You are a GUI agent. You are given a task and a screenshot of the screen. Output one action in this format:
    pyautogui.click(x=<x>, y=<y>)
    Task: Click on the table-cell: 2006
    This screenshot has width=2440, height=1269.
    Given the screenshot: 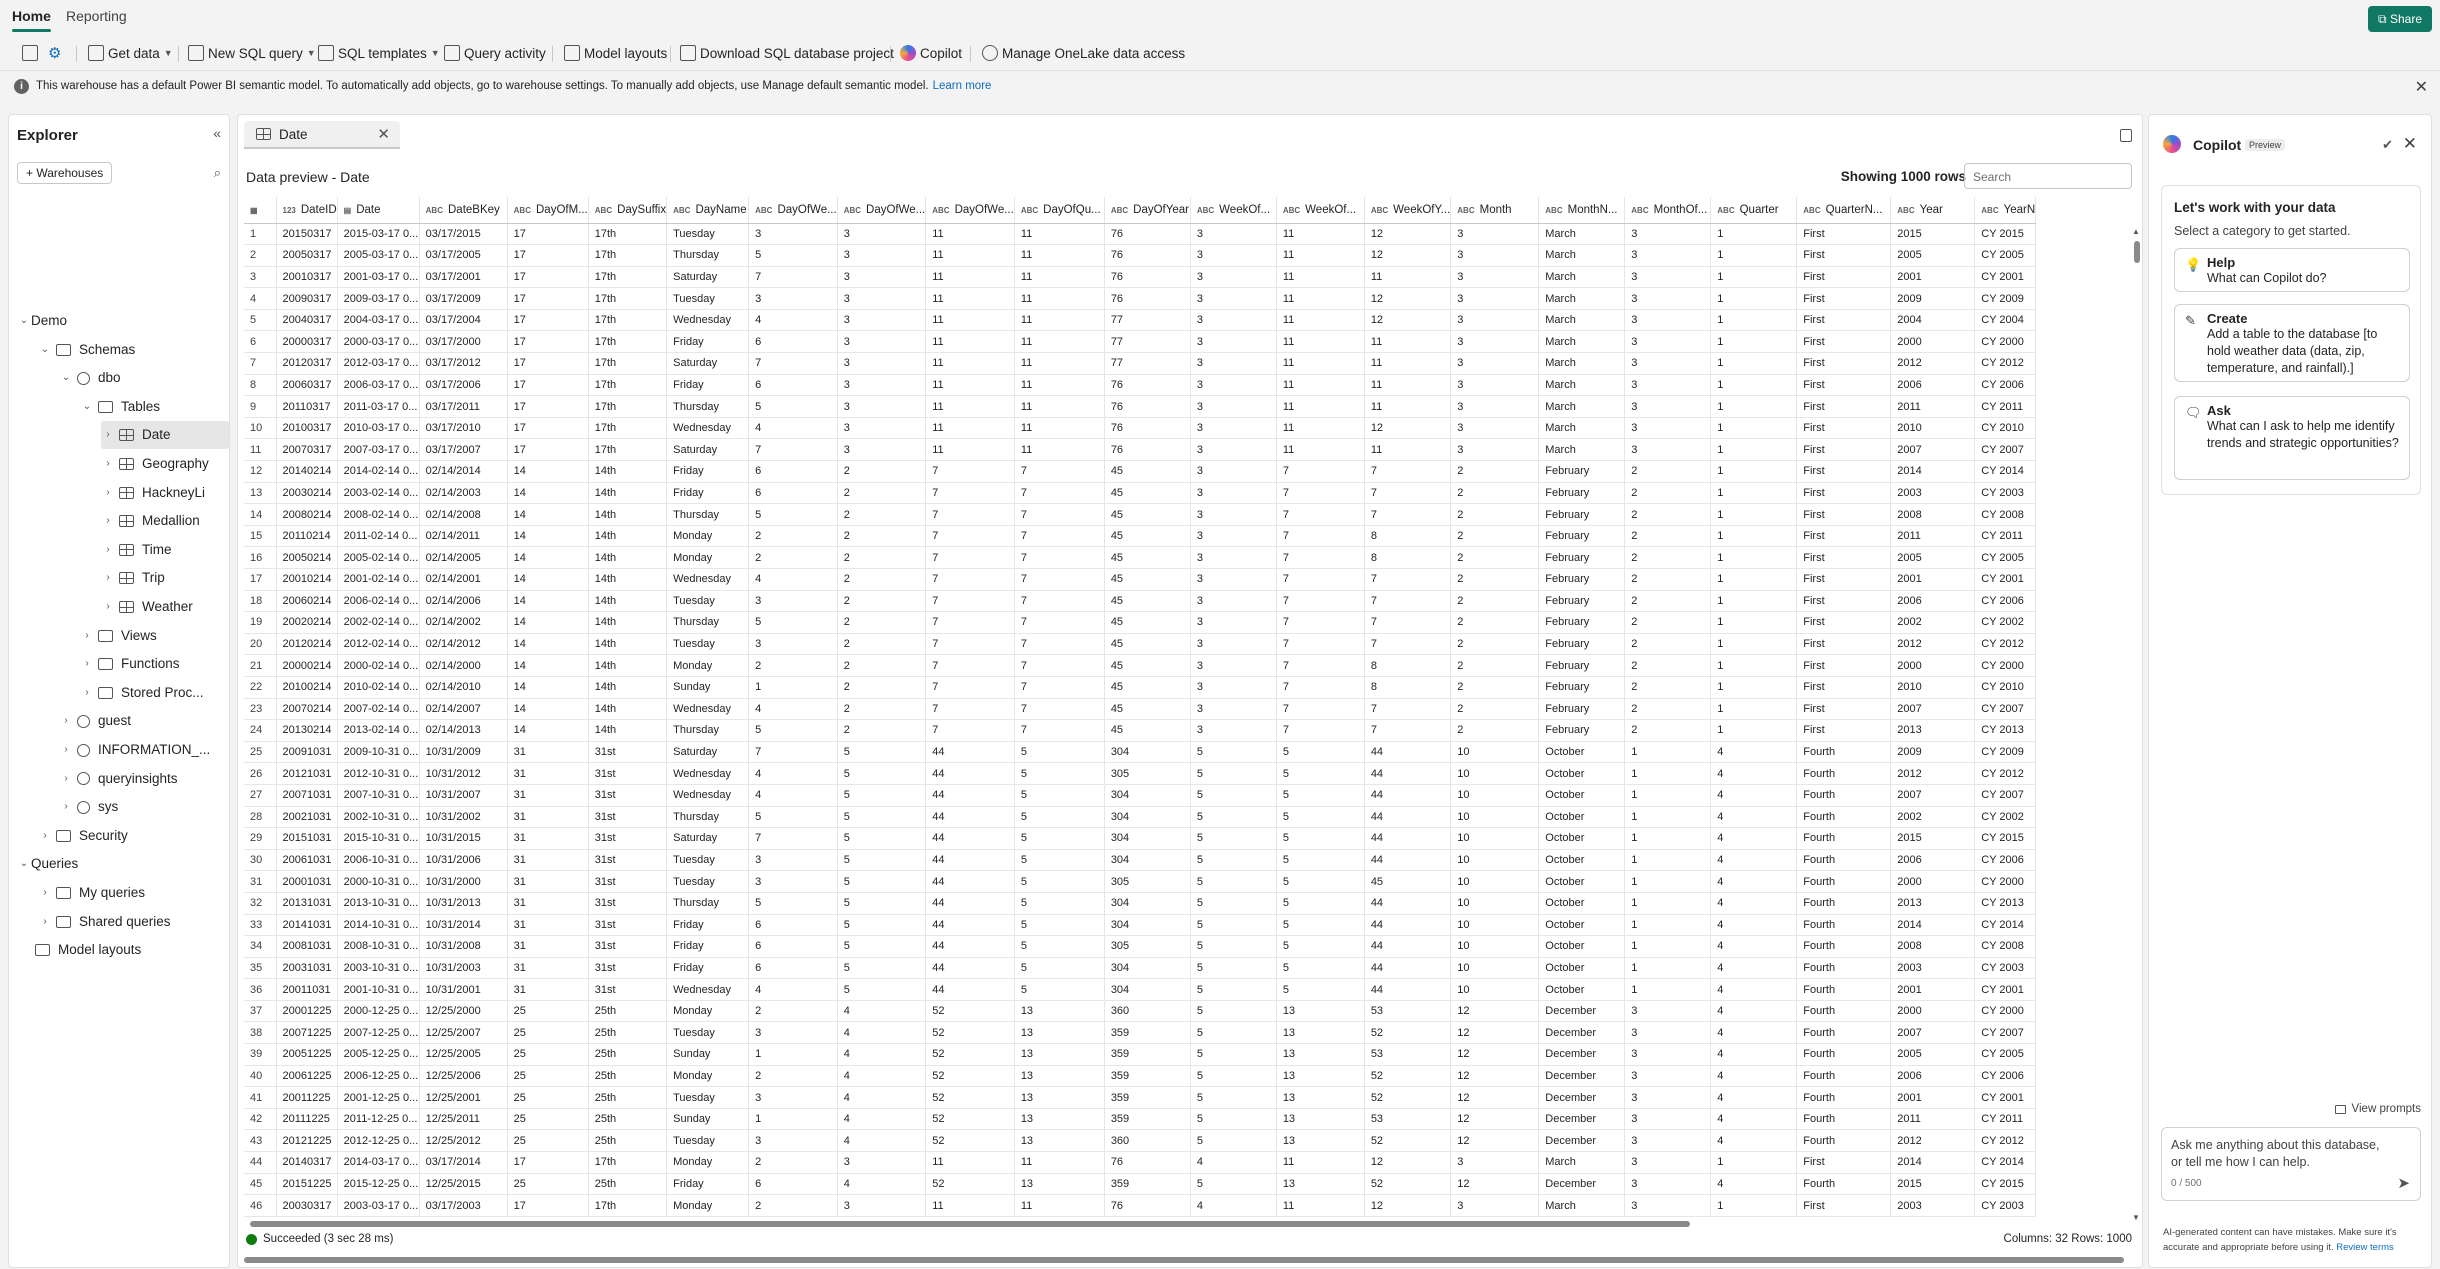 What is the action you would take?
    pyautogui.click(x=1933, y=860)
    